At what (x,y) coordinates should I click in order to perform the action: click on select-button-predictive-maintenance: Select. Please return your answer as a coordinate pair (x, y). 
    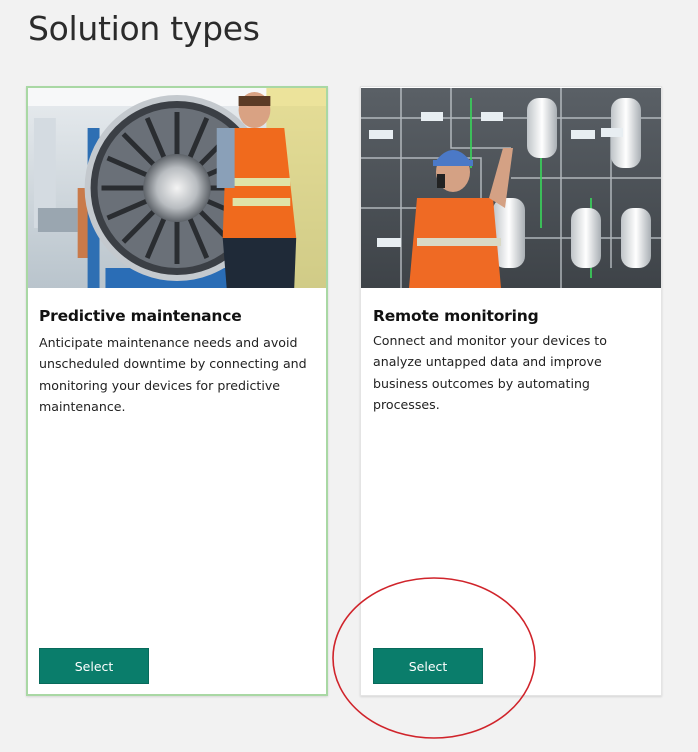
    Looking at the image, I should click on (94, 666).